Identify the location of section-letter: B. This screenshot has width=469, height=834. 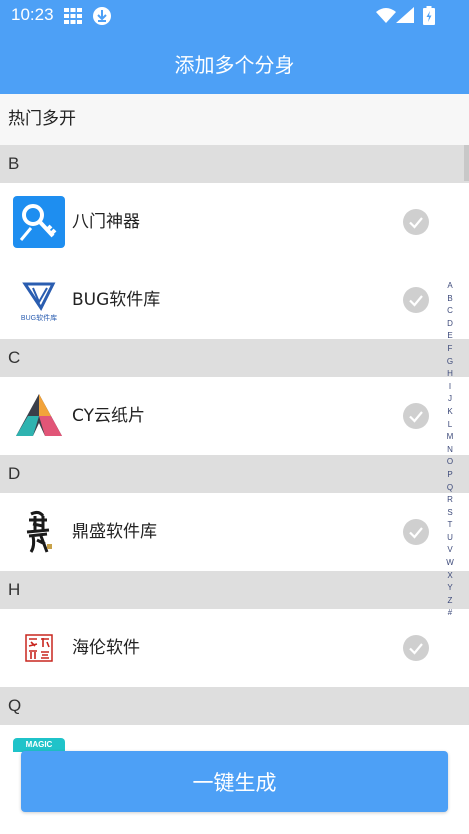
(14, 163).